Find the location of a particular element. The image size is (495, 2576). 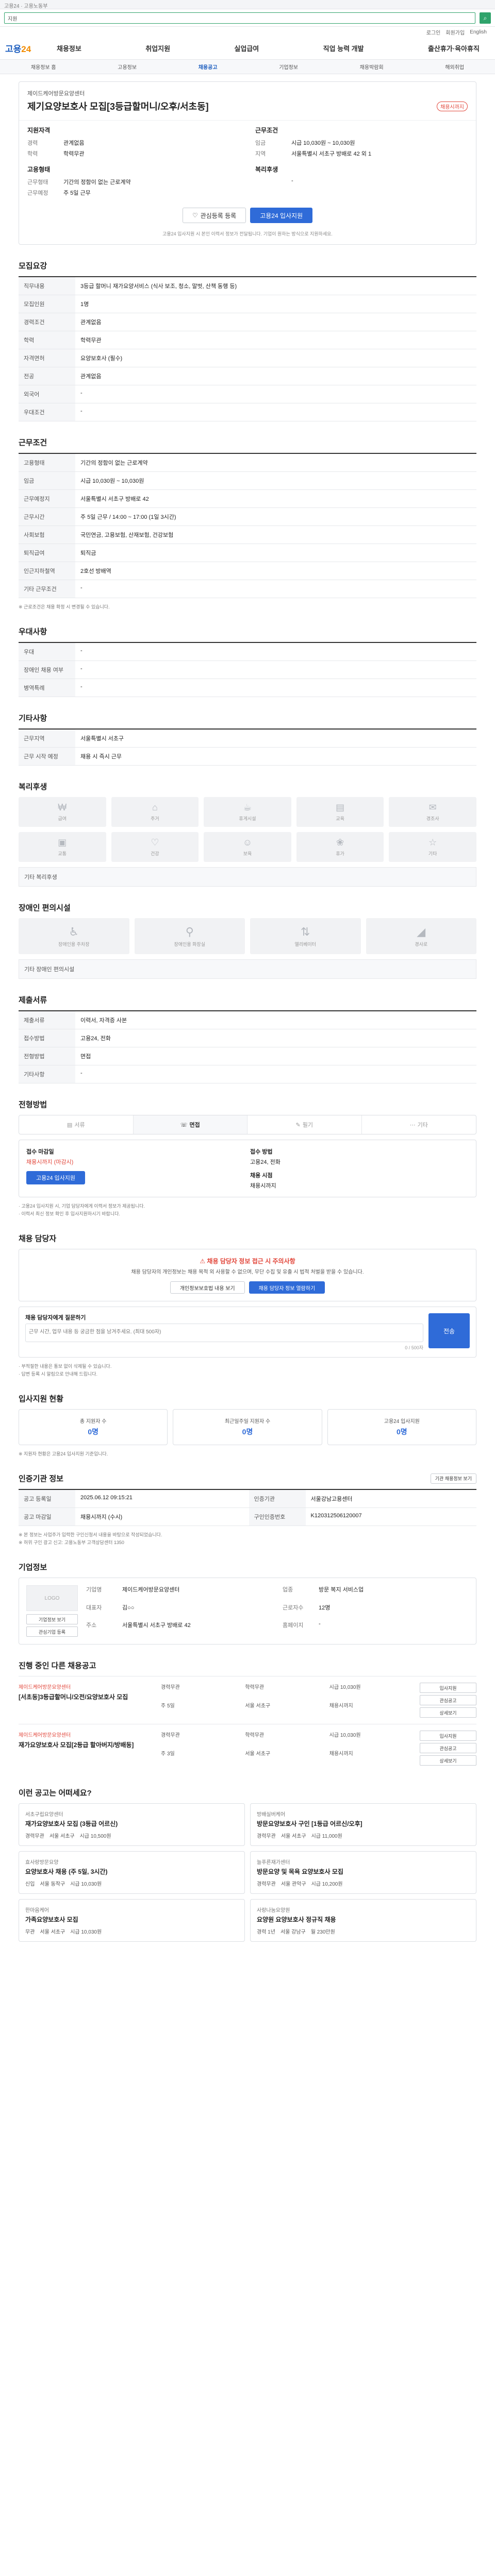

gnb-item: 실업급여 is located at coordinates (246, 48).